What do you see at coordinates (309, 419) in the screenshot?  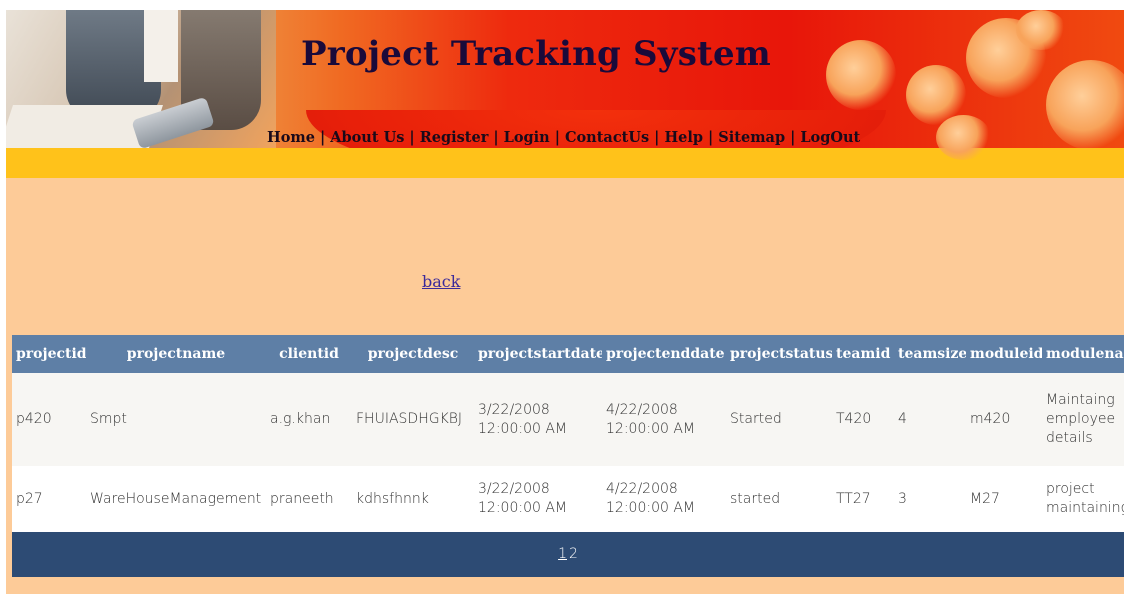 I see `cell-clientid: a.g.khan` at bounding box center [309, 419].